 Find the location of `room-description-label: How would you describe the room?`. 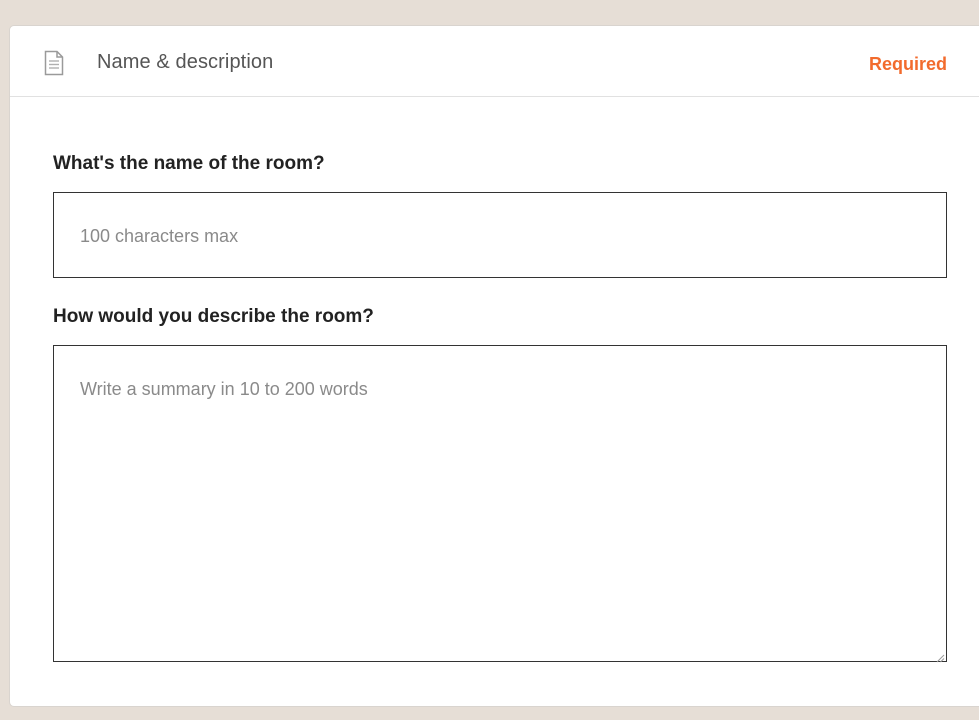

room-description-label: How would you describe the room? is located at coordinates (213, 316).